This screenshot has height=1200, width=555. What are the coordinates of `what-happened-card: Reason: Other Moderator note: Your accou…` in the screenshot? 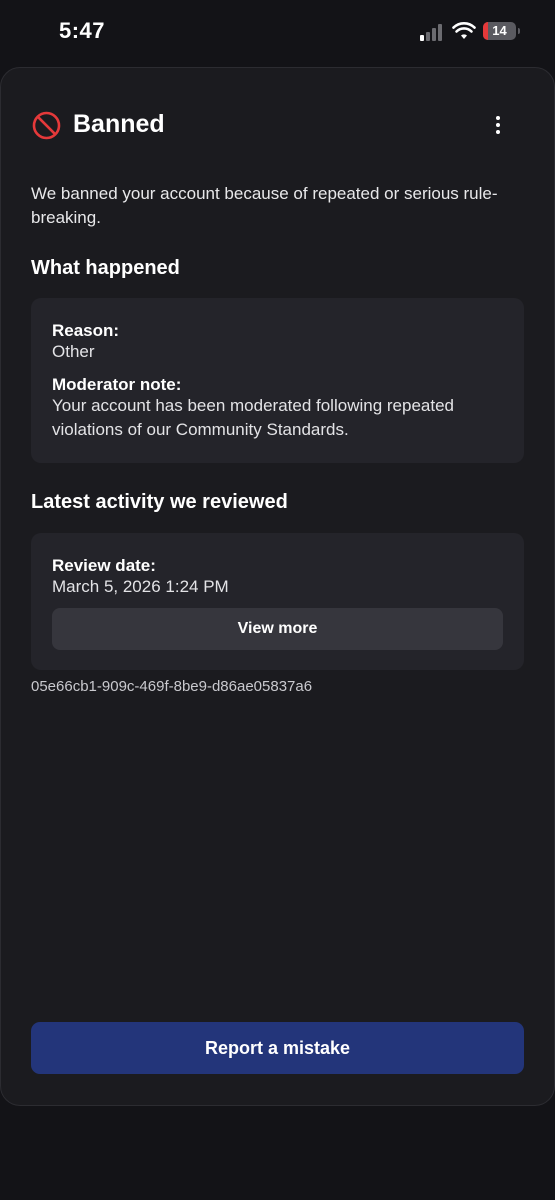 It's located at (277, 380).